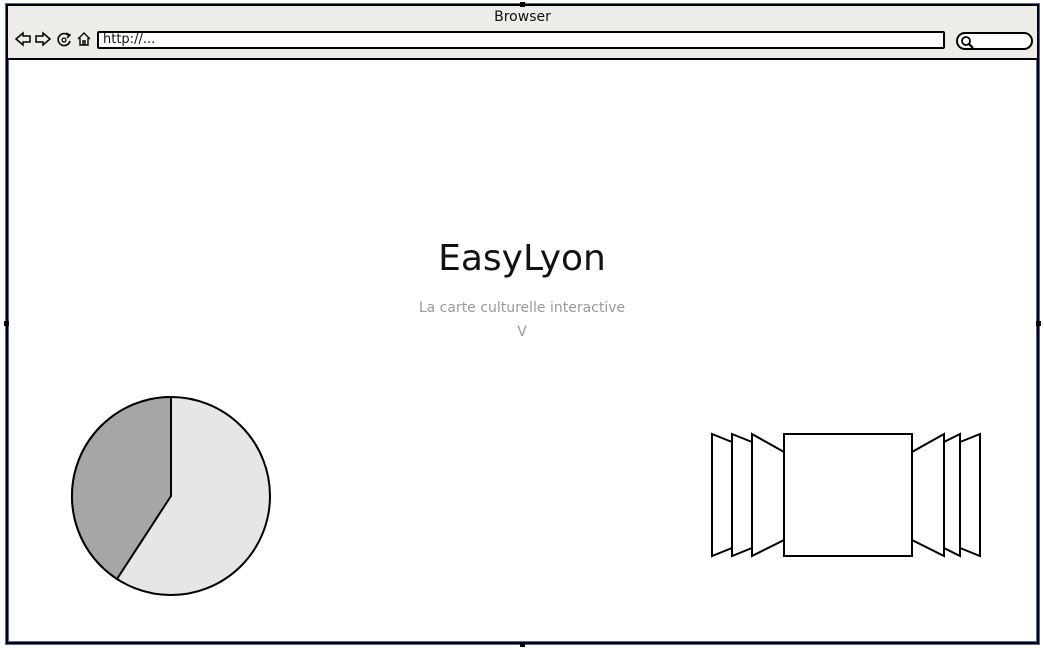 Image resolution: width=1044 pixels, height=650 pixels. I want to click on page-subtitle: La carte culturelle interactive, so click(522, 308).